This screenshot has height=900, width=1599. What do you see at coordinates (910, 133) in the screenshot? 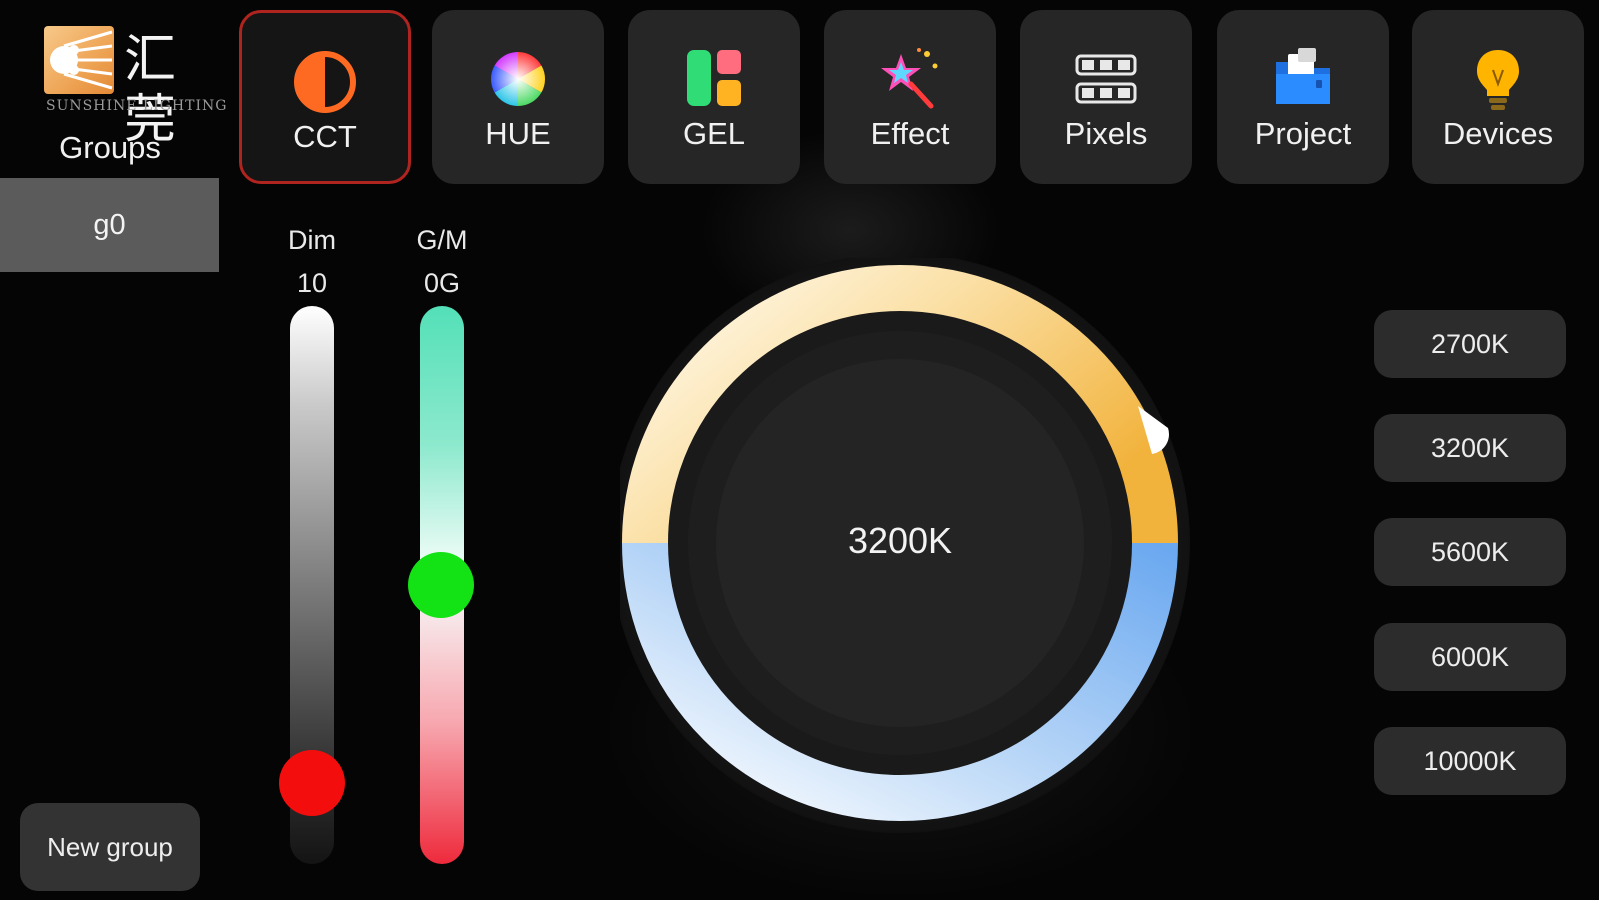
I see `tab-effect-label: Effect` at bounding box center [910, 133].